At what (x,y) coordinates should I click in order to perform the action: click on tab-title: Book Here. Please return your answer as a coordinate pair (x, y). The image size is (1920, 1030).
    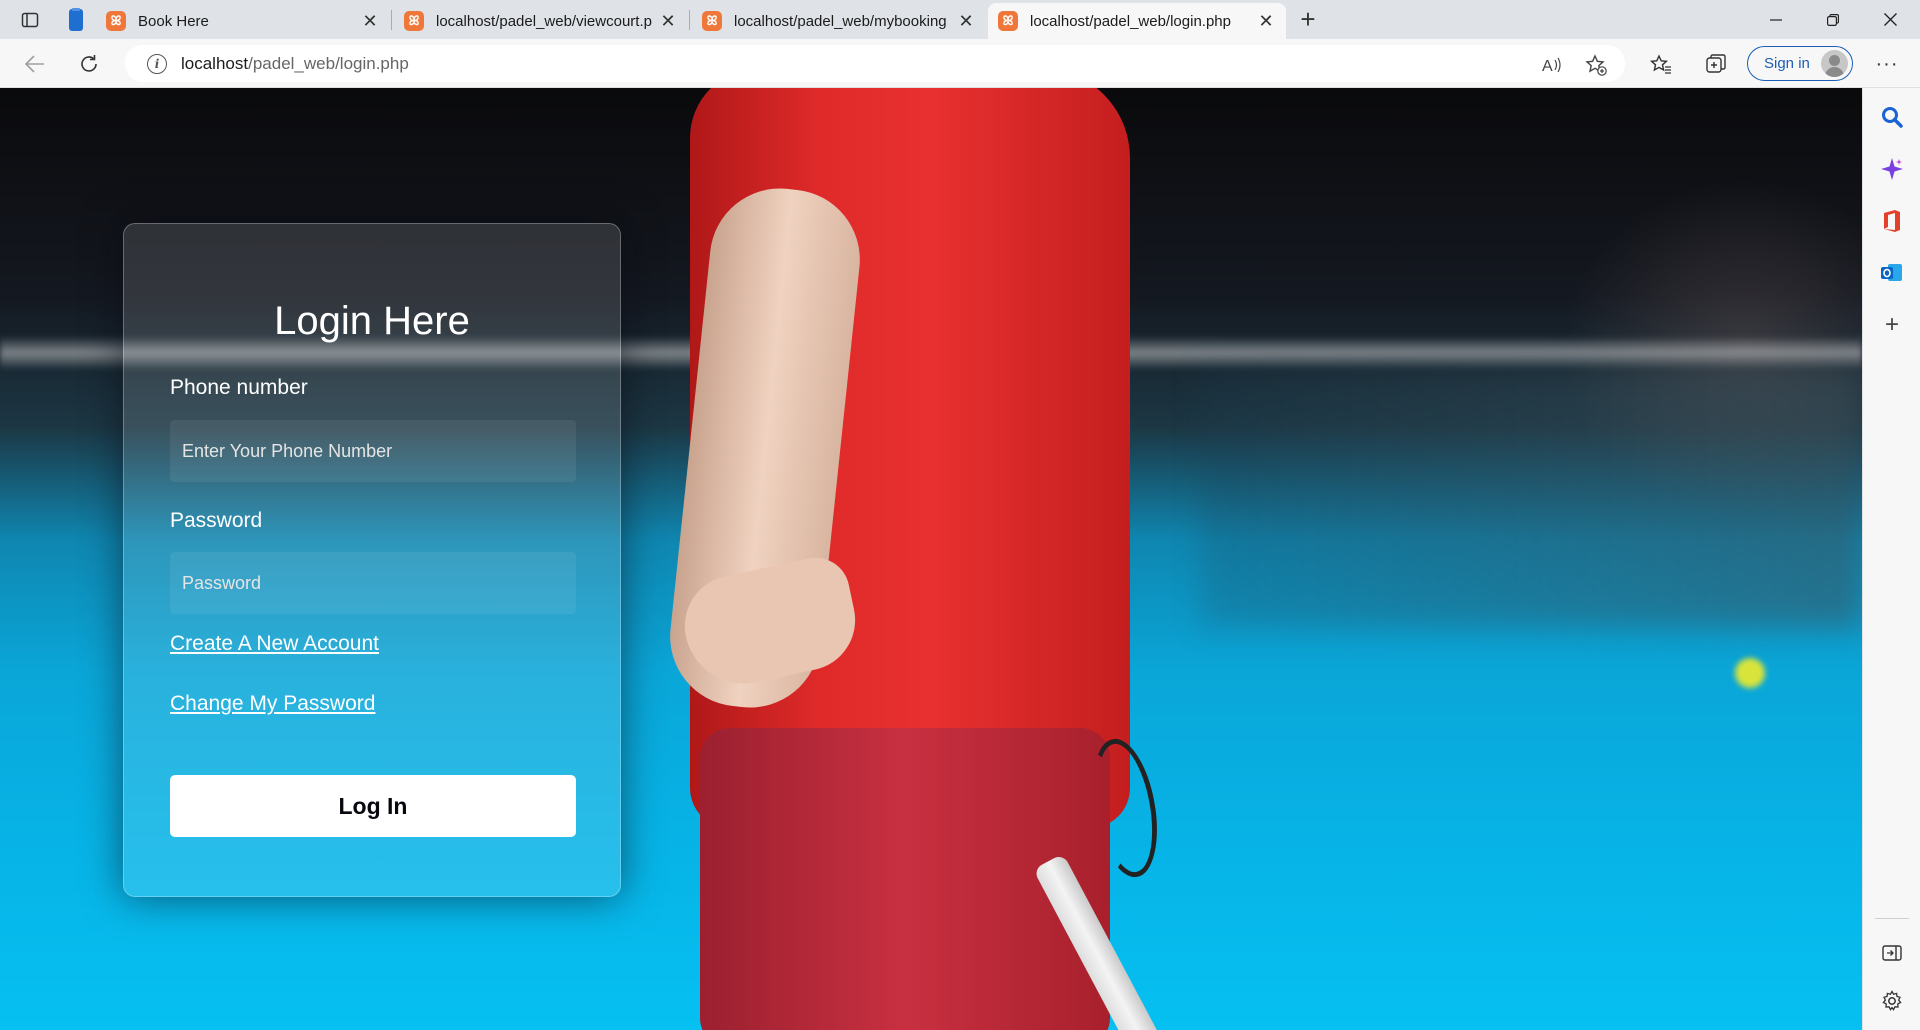
    Looking at the image, I should click on (173, 21).